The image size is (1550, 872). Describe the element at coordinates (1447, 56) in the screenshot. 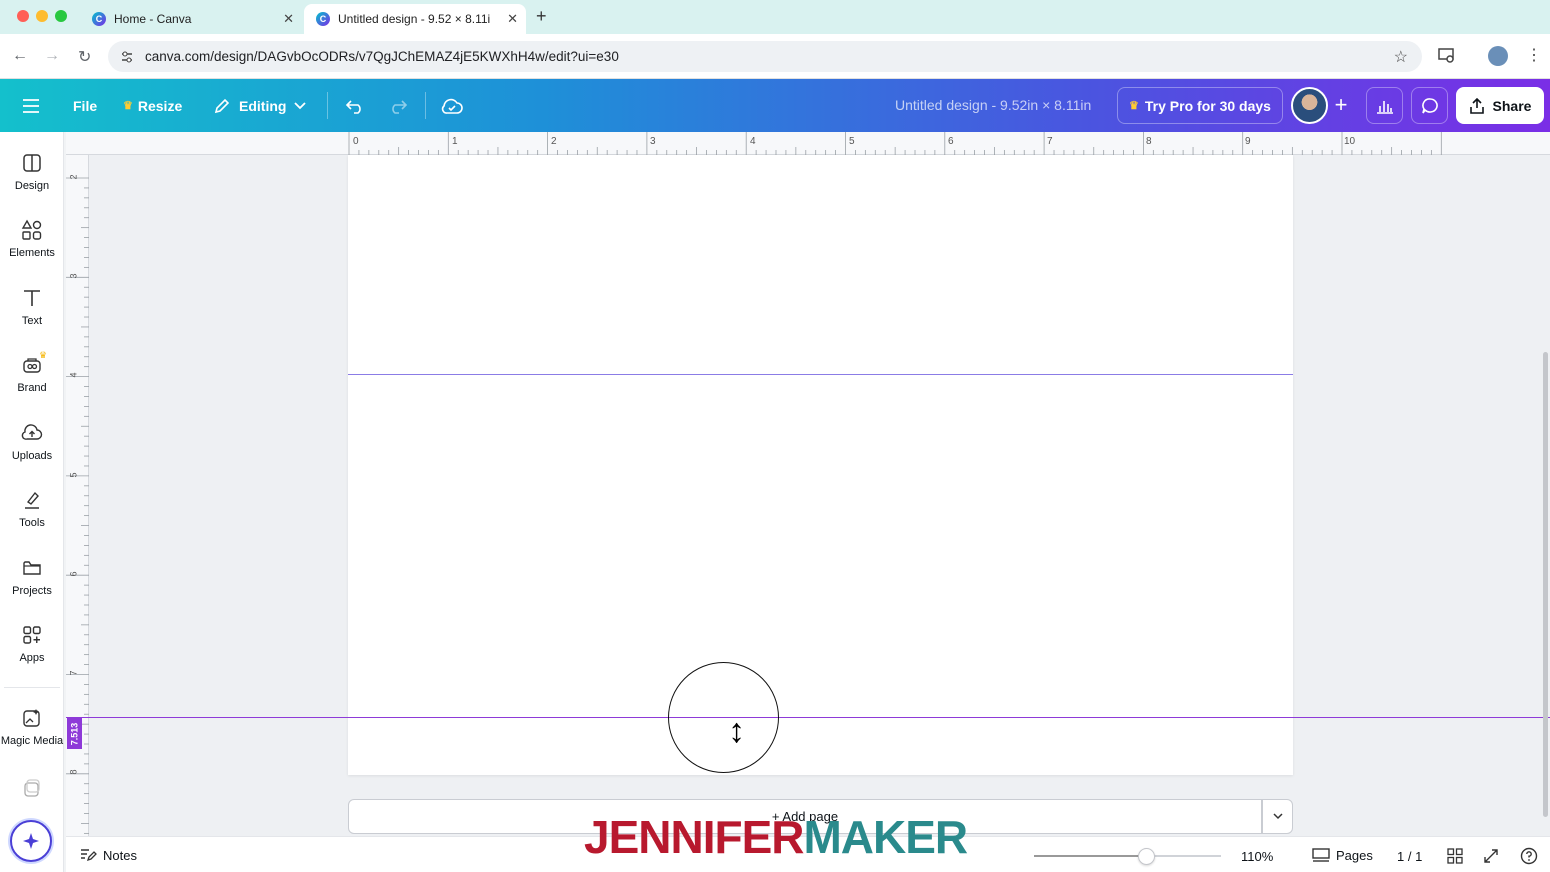

I see `cast-search-icon` at that location.